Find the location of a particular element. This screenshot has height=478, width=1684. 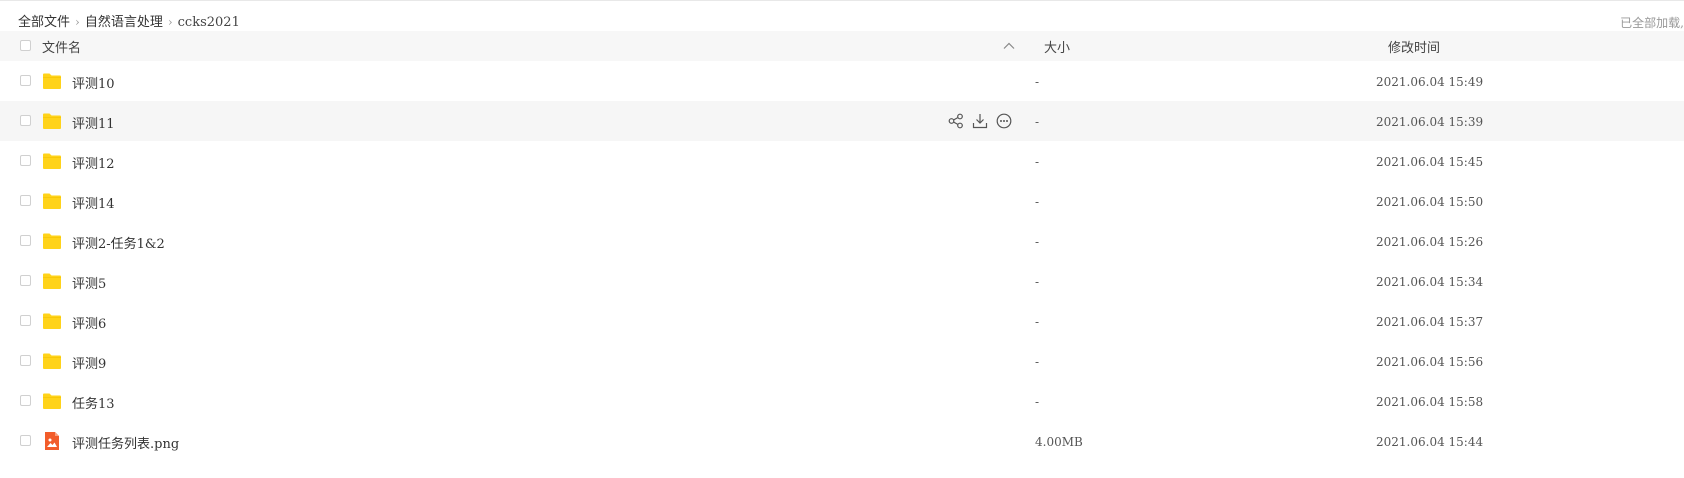

select-all-checkbox is located at coordinates (25, 45).